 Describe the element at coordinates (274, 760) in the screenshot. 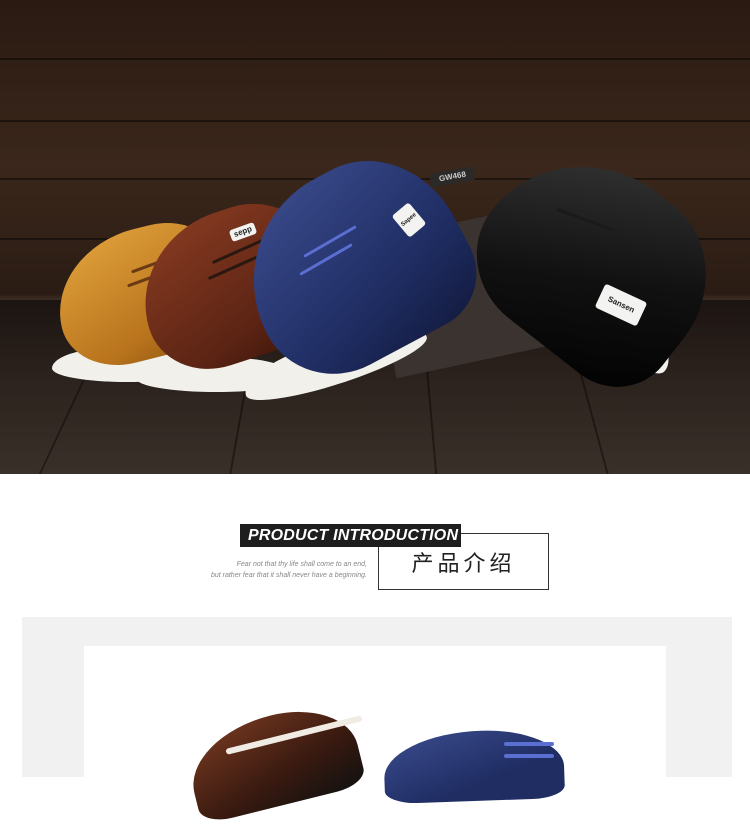

I see `brown-black-shoes` at that location.